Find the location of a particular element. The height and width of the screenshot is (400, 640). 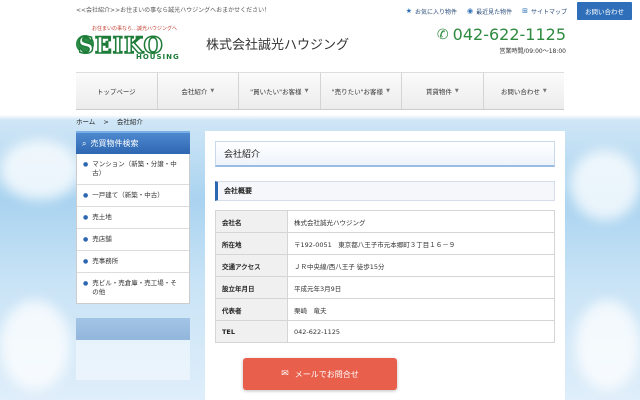

sitemap-link: ⊞ サイトマップ is located at coordinates (544, 11).